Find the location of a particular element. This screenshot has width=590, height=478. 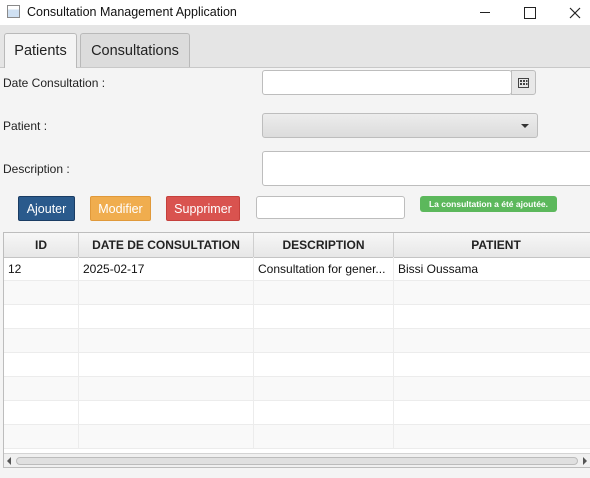

description-field is located at coordinates (426, 168).